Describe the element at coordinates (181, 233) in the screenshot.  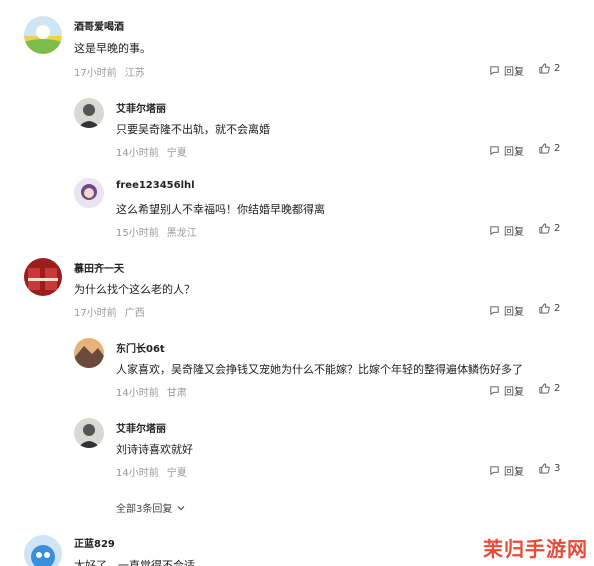
I see `comment-location: 黑龙江` at that location.